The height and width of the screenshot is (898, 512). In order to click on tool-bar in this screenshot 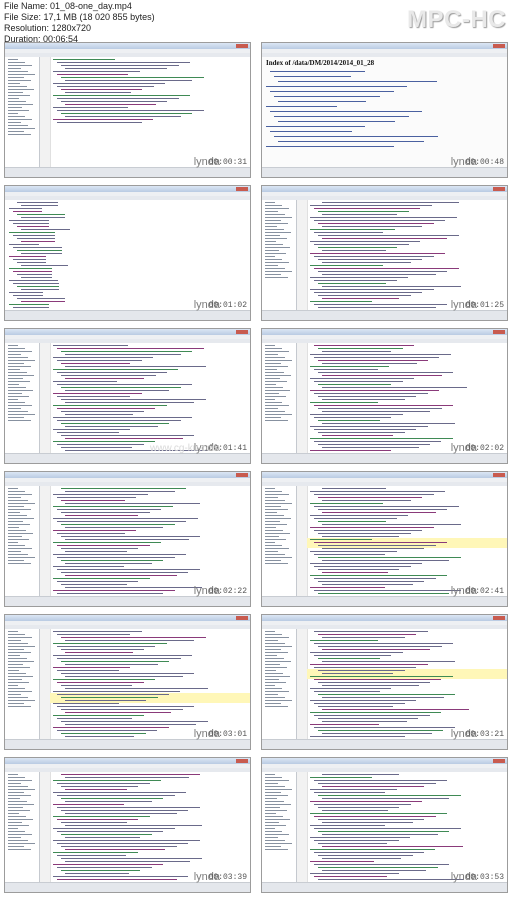, I will do `click(384, 55)`.